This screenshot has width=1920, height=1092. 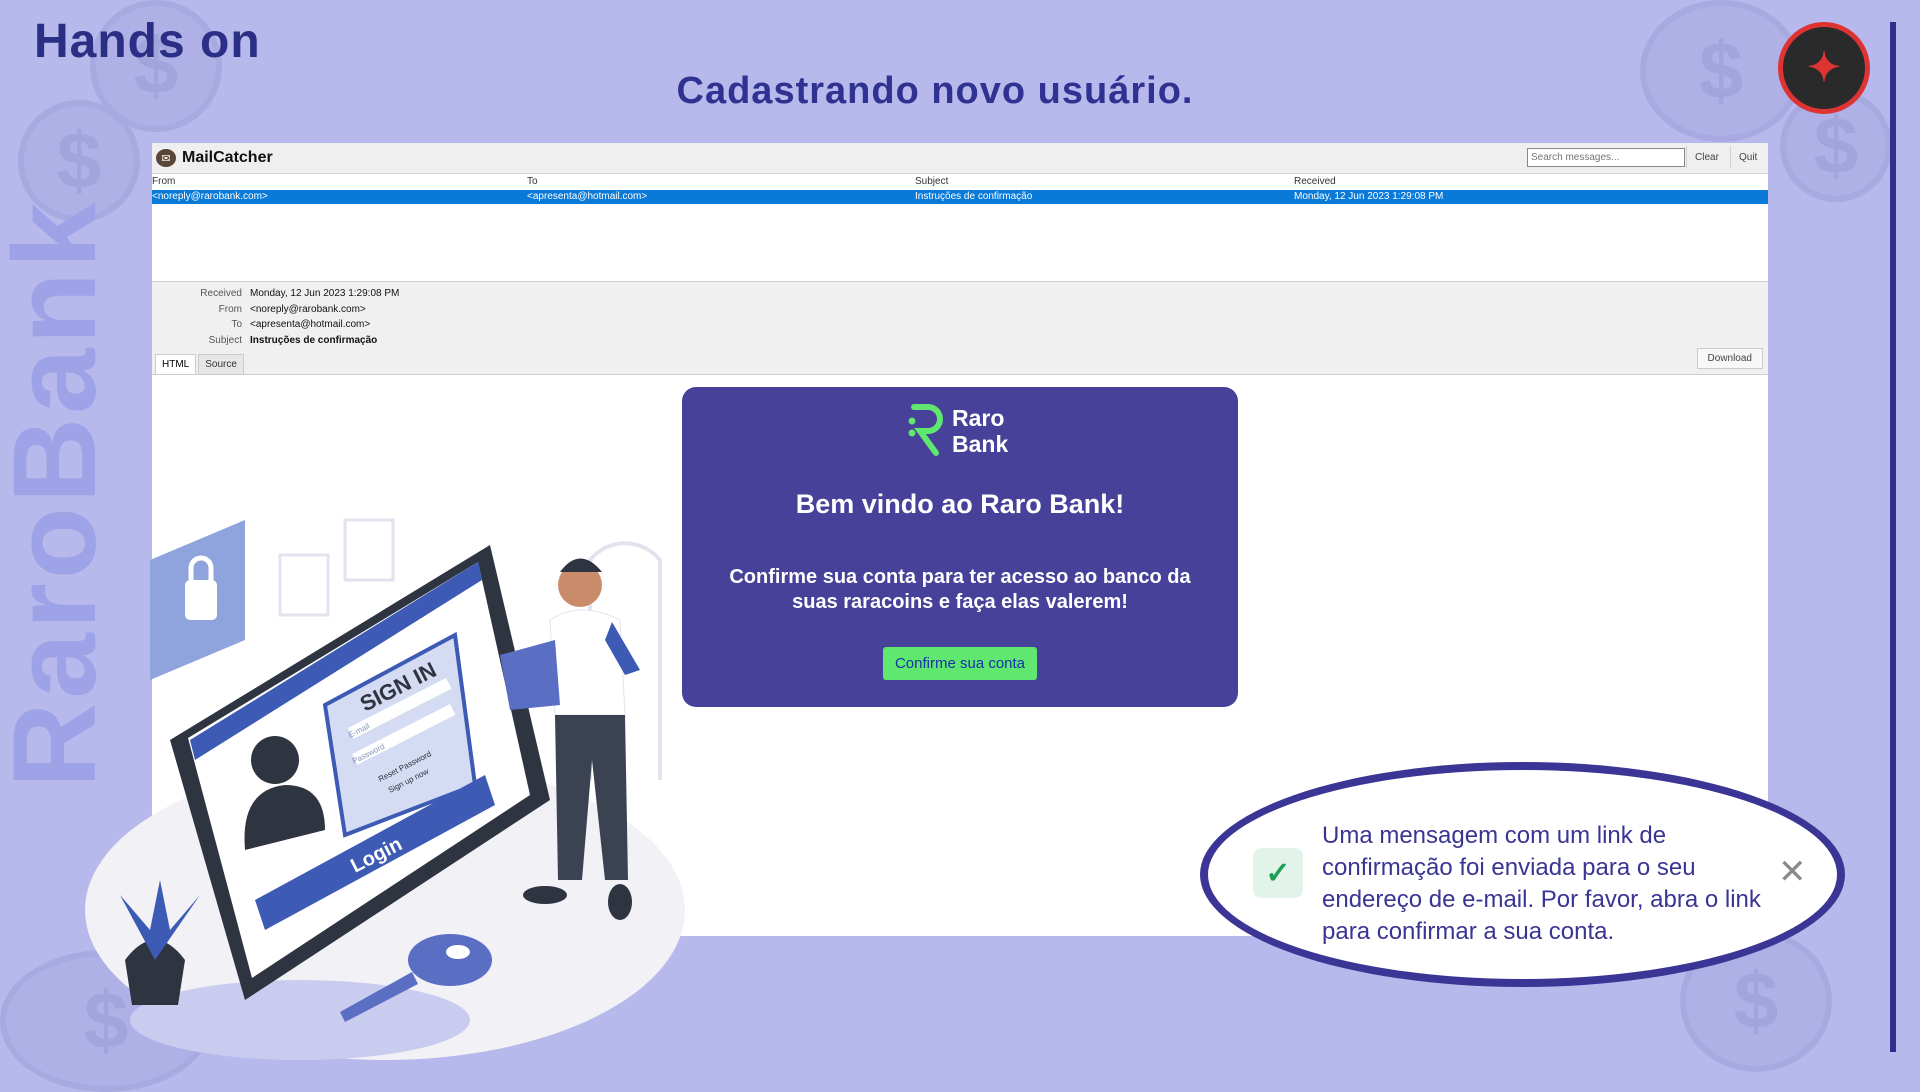 What do you see at coordinates (1893, 537) in the screenshot?
I see `right-divider` at bounding box center [1893, 537].